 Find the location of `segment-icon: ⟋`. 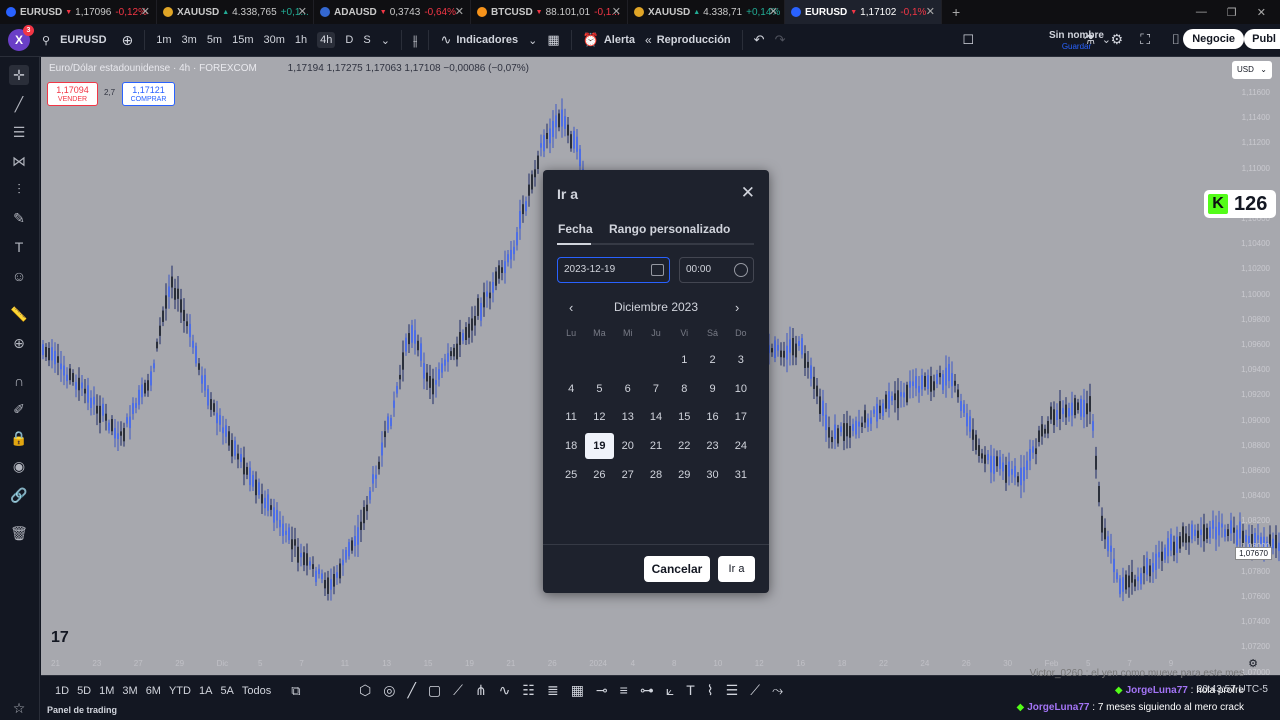

segment-icon: ⟋ is located at coordinates (755, 690).